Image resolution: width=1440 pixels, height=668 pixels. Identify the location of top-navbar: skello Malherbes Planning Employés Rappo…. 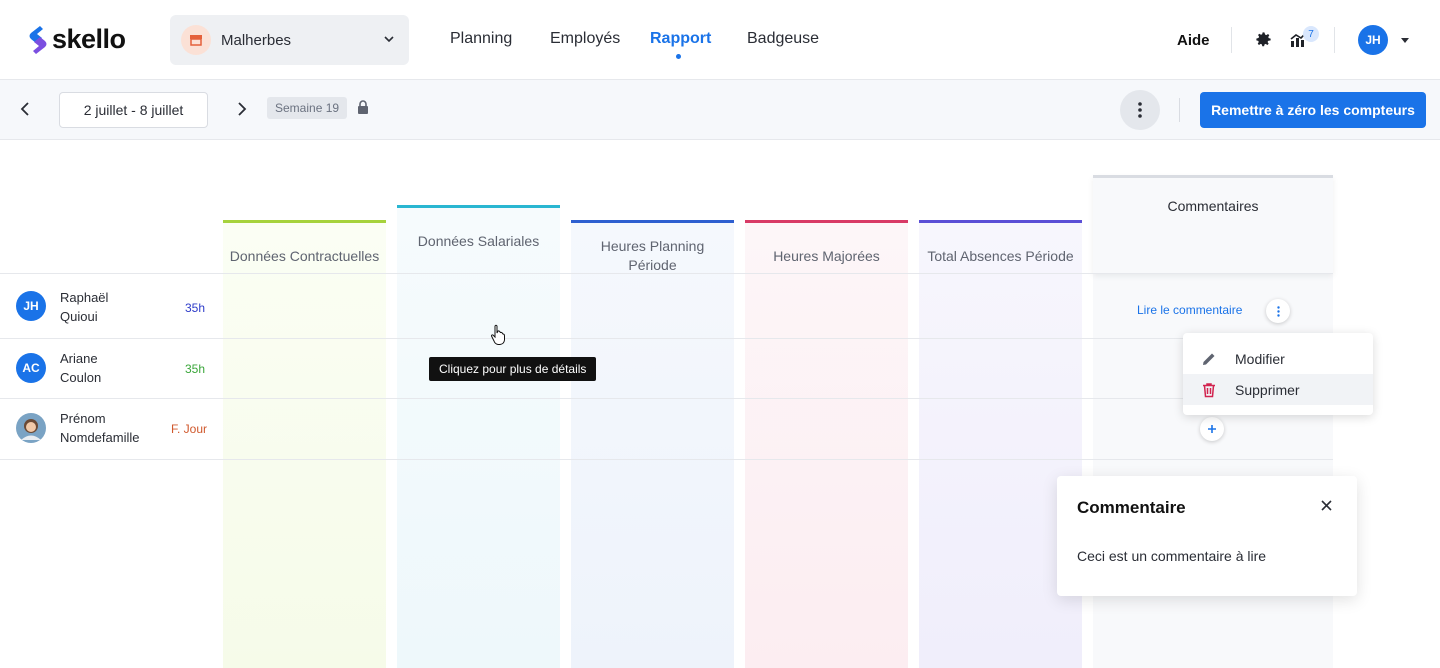
(720, 40).